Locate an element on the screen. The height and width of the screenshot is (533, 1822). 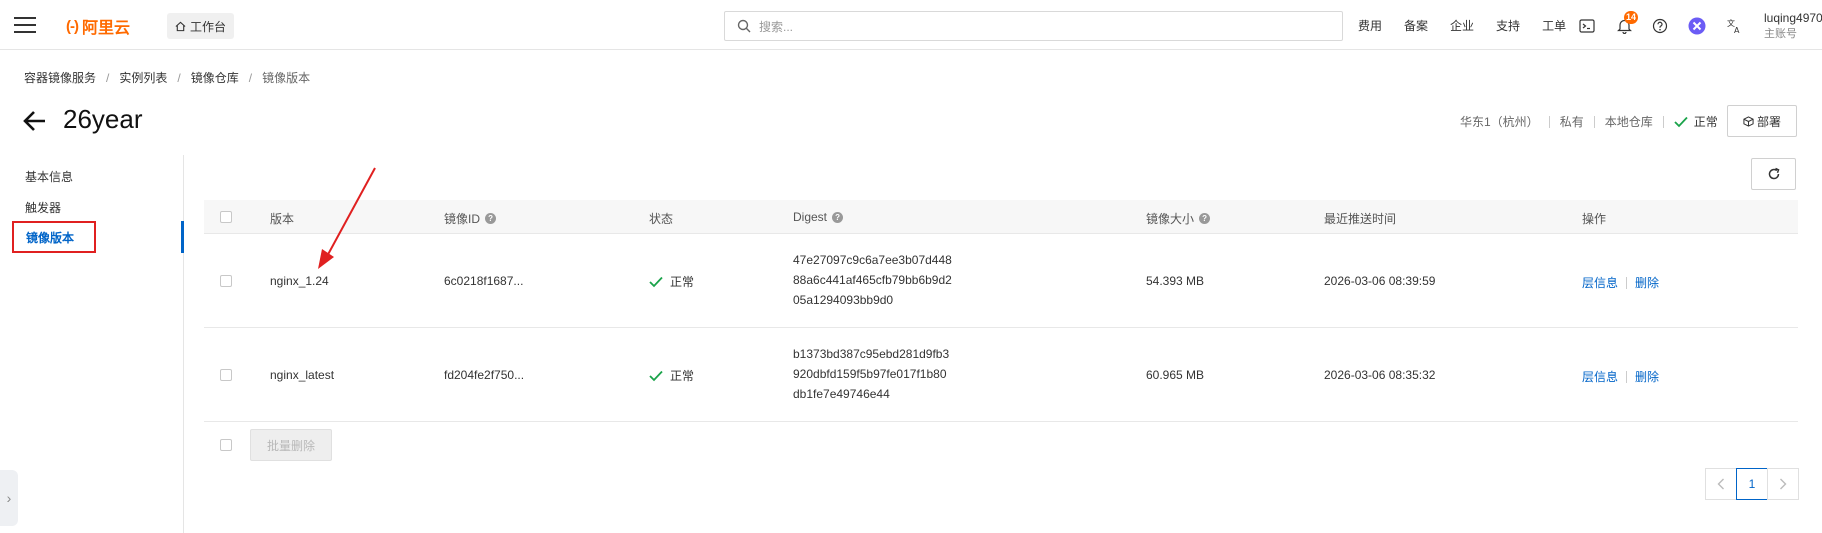
page-number-button: 1 is located at coordinates (1752, 484).